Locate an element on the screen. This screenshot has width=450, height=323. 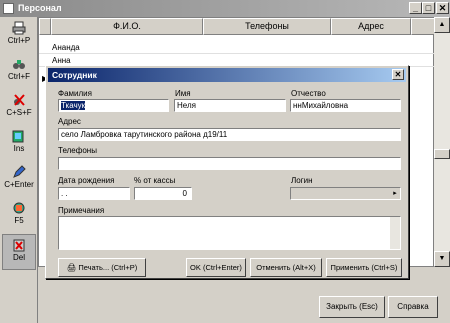
window-title-bar: Персонал _ □ ✕ is located at coordinates (225, 8).